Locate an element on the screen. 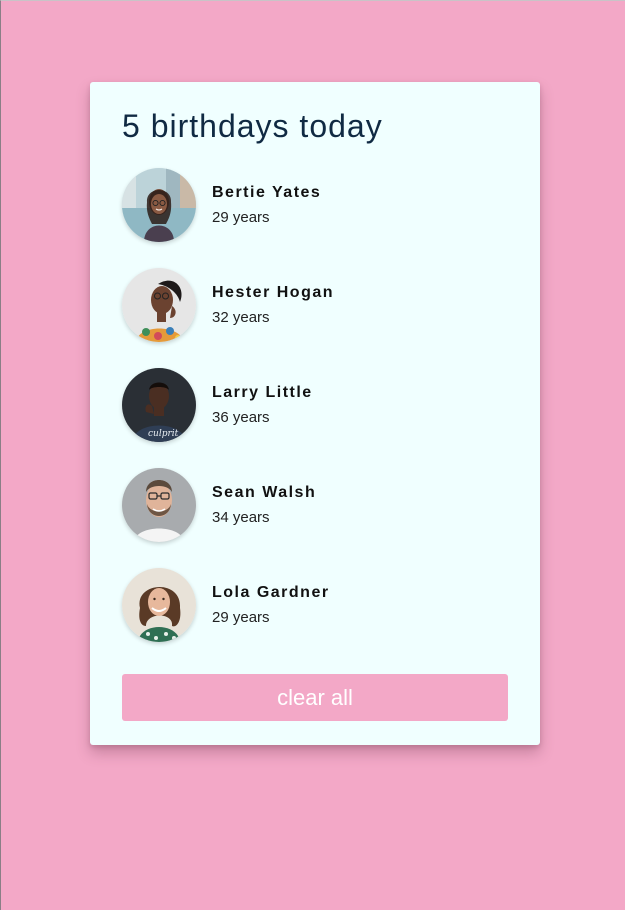 This screenshot has height=910, width=625. list-item: Hester Hogan 32 years is located at coordinates (312, 305).